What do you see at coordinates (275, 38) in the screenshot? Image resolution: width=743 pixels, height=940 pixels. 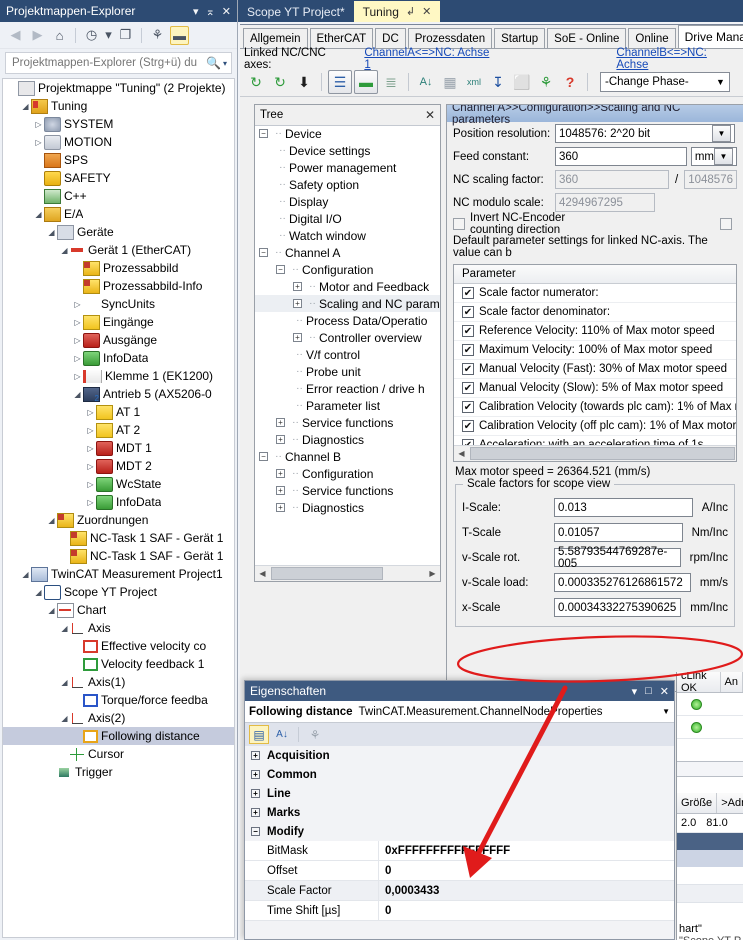 I see `device-property-tab: Allgemein` at bounding box center [275, 38].